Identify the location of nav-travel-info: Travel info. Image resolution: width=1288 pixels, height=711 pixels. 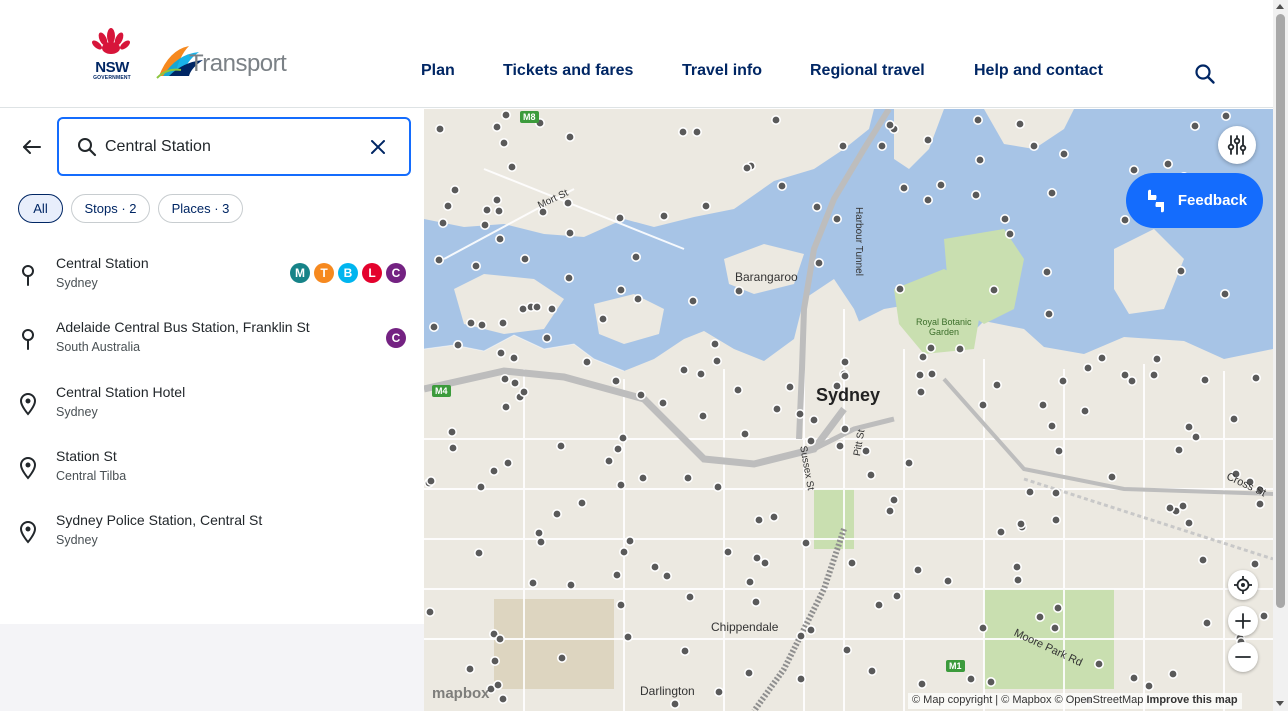
(722, 71).